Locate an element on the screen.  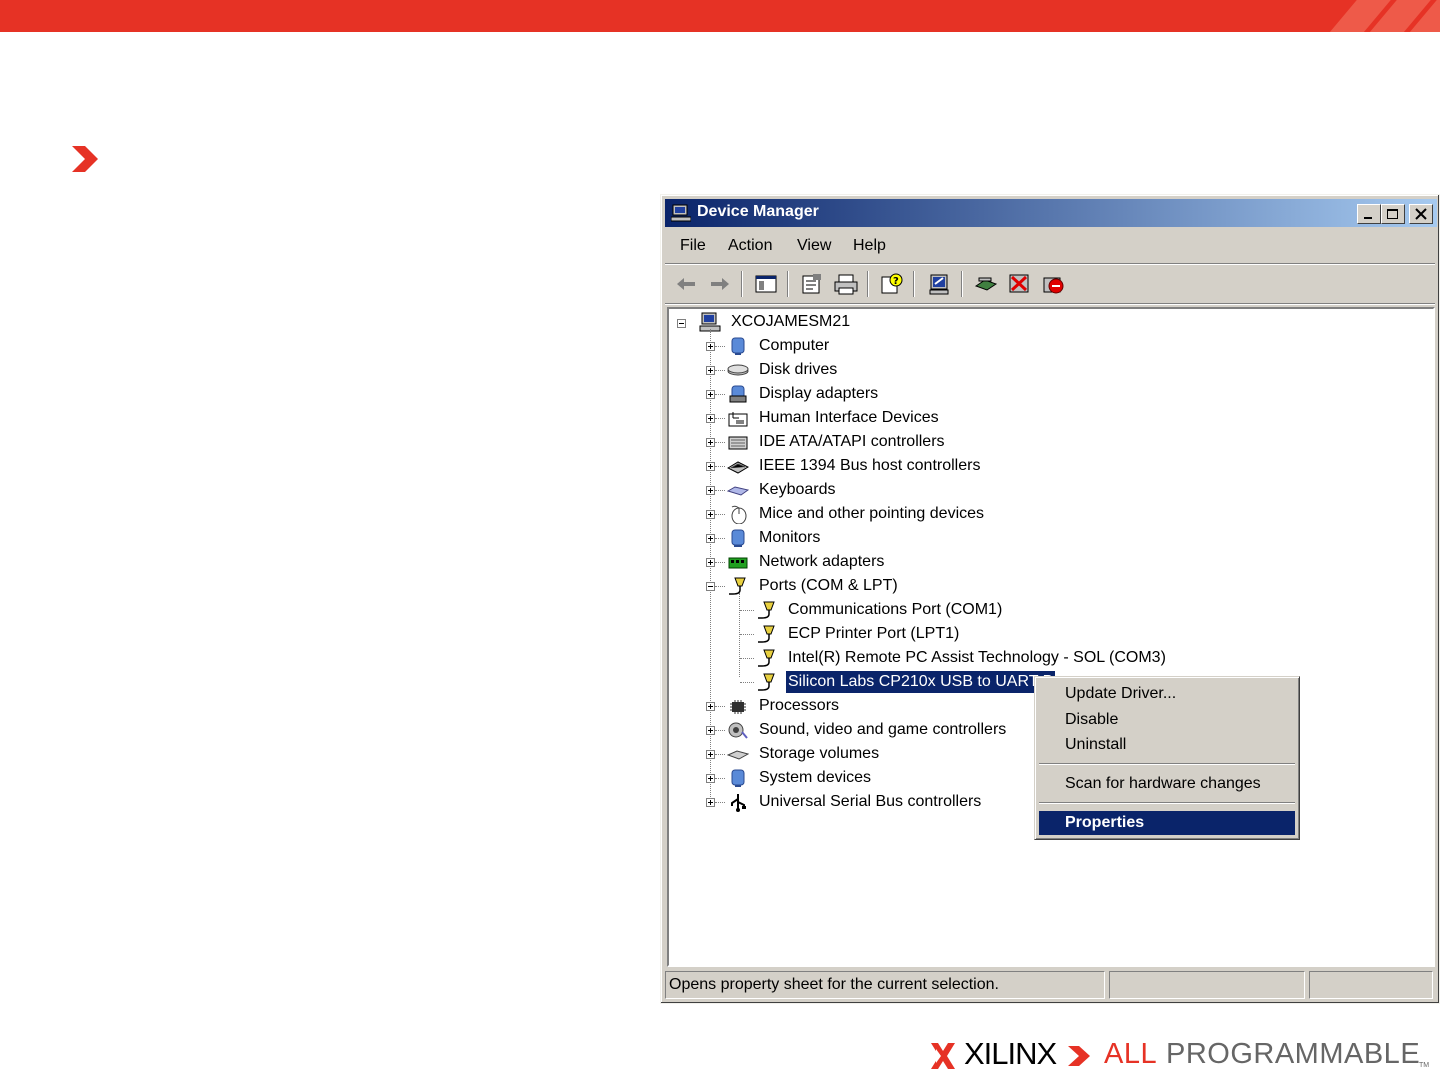
tree-port-item-label: Silicon Labs CP210x USB to UART B is located at coordinates (921, 682).